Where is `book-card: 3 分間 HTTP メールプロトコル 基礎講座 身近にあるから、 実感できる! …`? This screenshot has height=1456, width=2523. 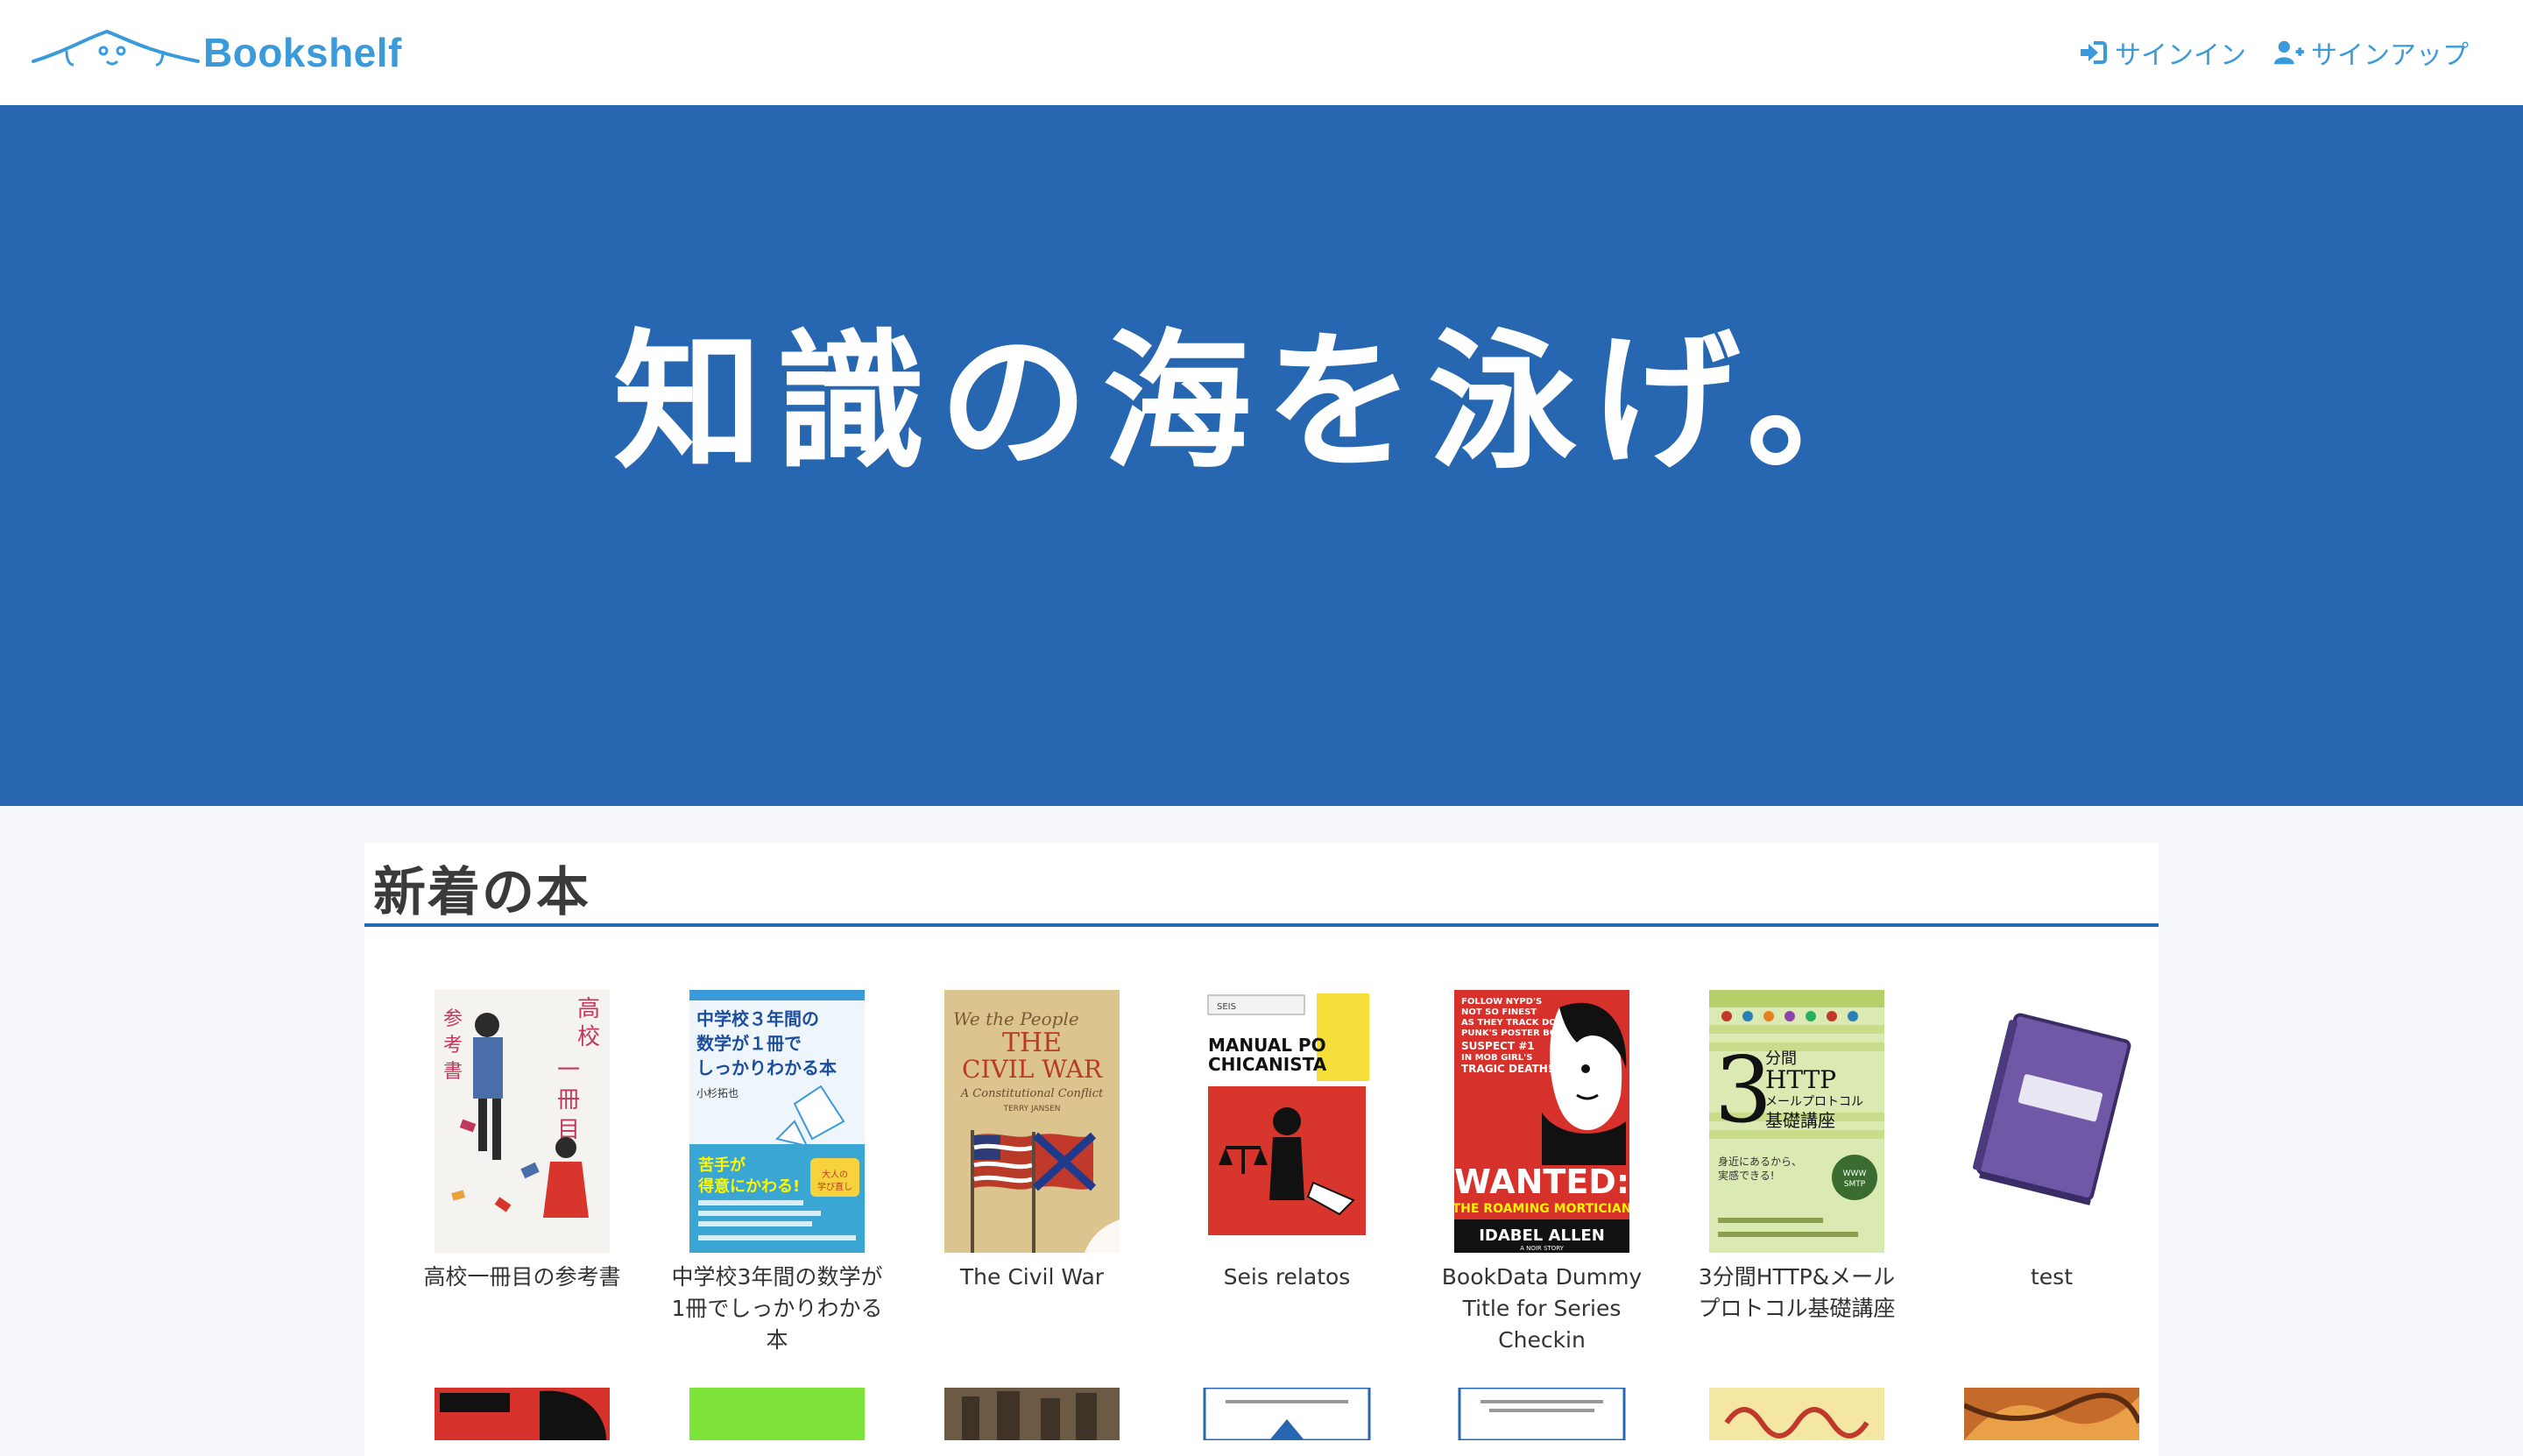 book-card: 3 分間 HTTP メールプロトコル 基礎講座 身近にあるから、 実感できる! … is located at coordinates (1797, 1157).